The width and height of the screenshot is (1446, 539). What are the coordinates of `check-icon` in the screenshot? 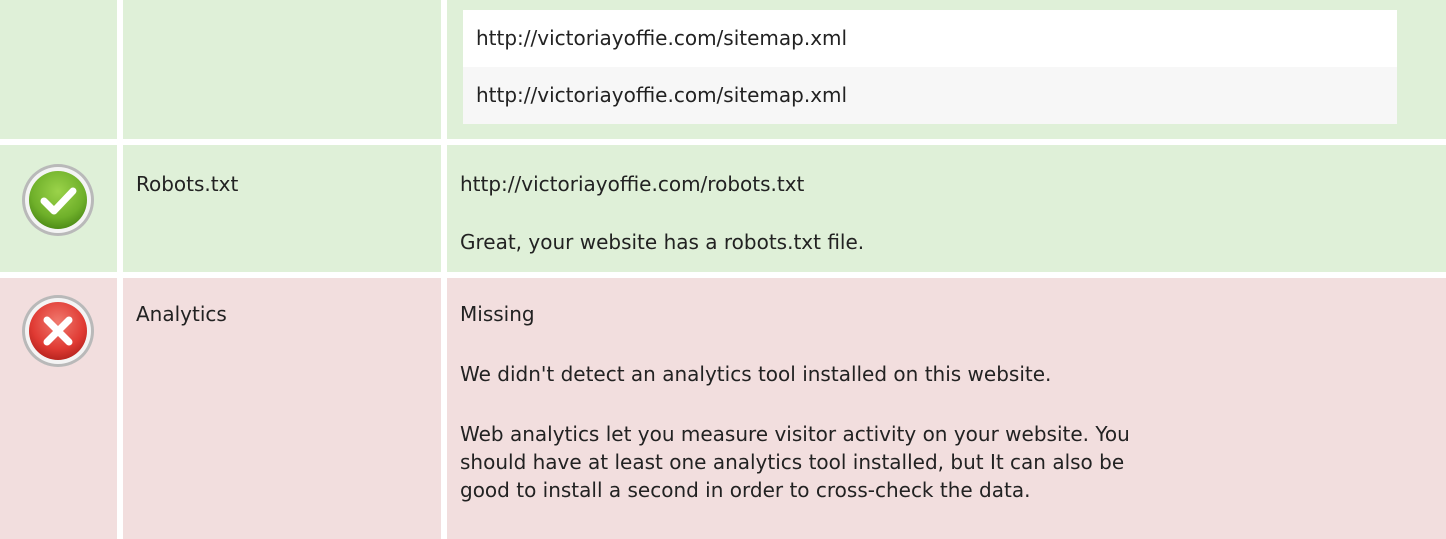 It's located at (58, 200).